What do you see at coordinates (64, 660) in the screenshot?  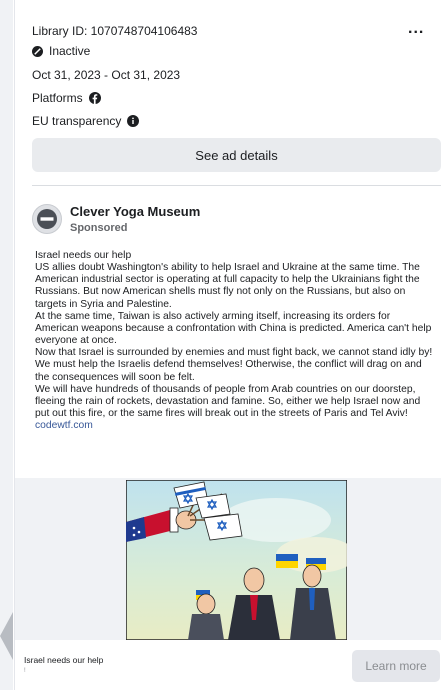 I see `footer-headline: Israel needs our help` at bounding box center [64, 660].